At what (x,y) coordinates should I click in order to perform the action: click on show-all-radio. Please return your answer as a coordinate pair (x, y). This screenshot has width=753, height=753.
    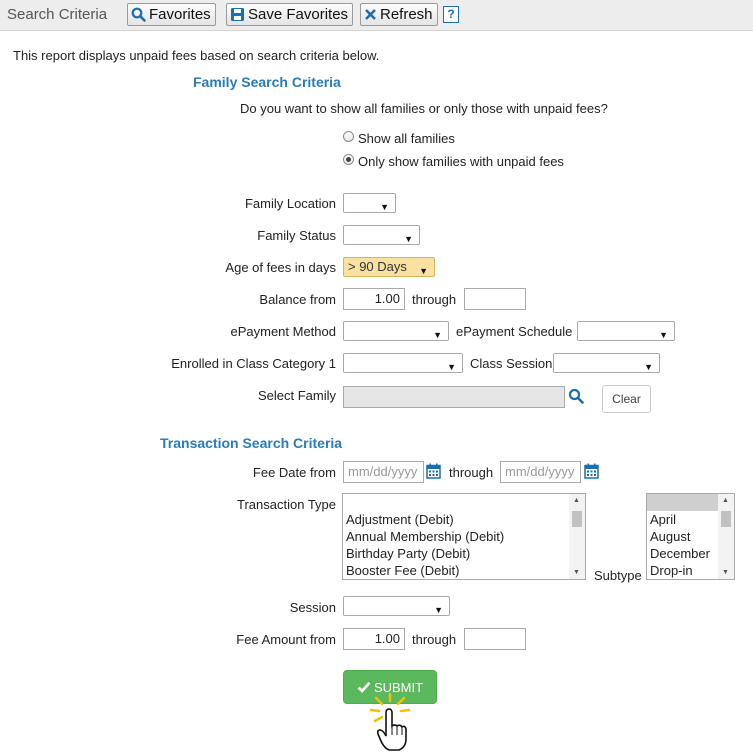
    Looking at the image, I should click on (348, 136).